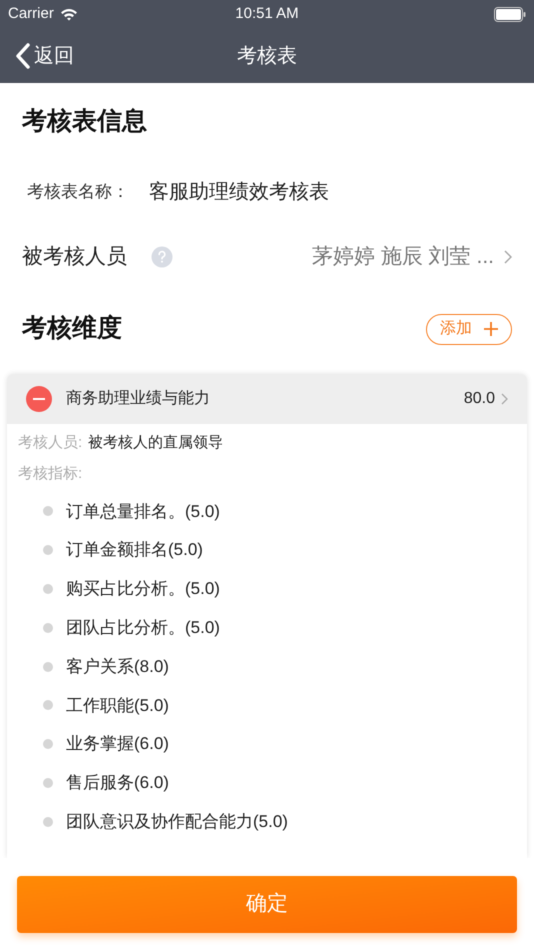  I want to click on dimension-header: 商务助理业绩与能力 80.0, so click(267, 399).